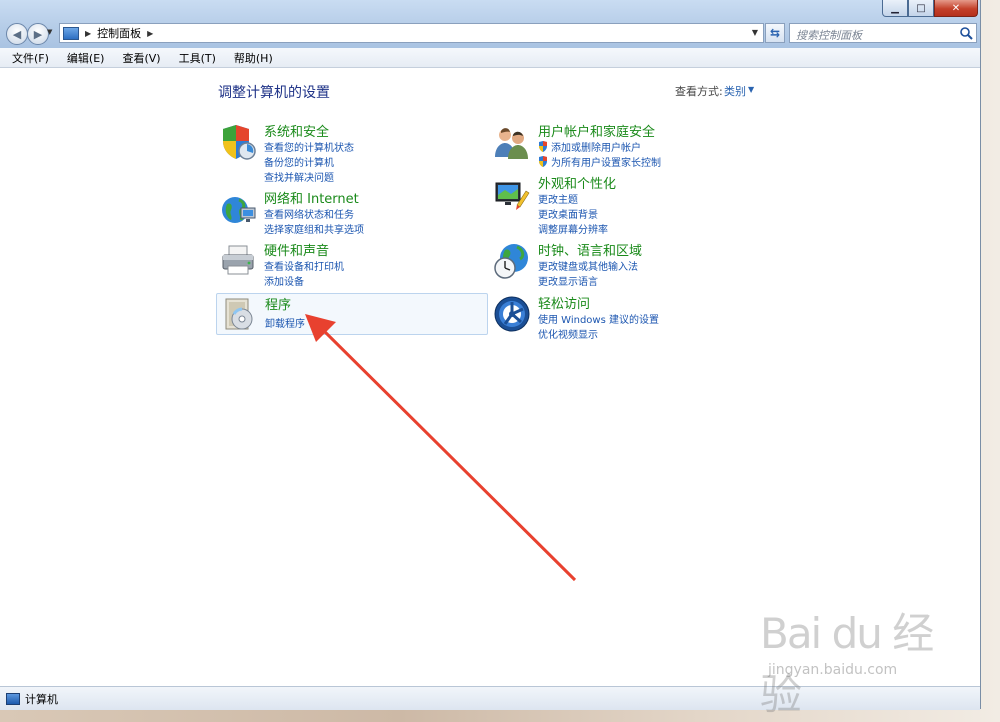 The image size is (1000, 722). What do you see at coordinates (299, 161) in the screenshot?
I see `category-link: 备份您的计算机` at bounding box center [299, 161].